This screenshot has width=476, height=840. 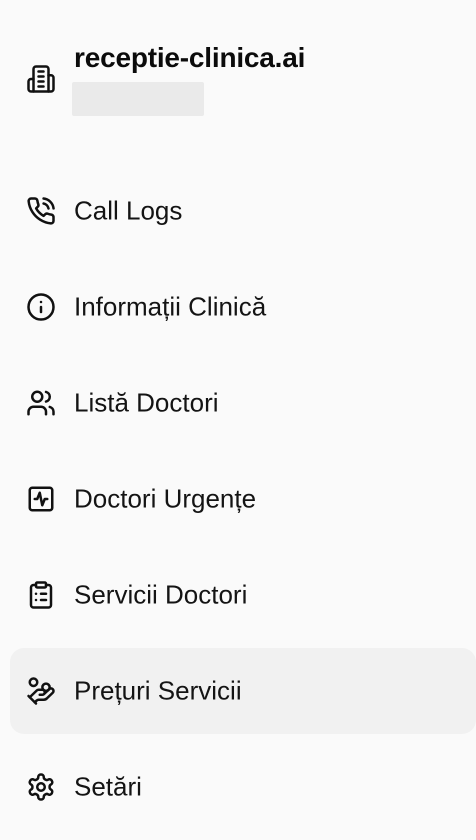 I want to click on sidebar-item-settings: Setări, so click(x=243, y=787).